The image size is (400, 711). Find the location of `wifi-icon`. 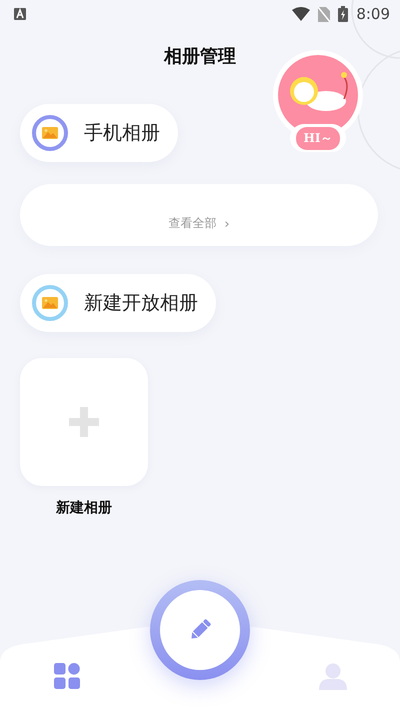

wifi-icon is located at coordinates (301, 14).